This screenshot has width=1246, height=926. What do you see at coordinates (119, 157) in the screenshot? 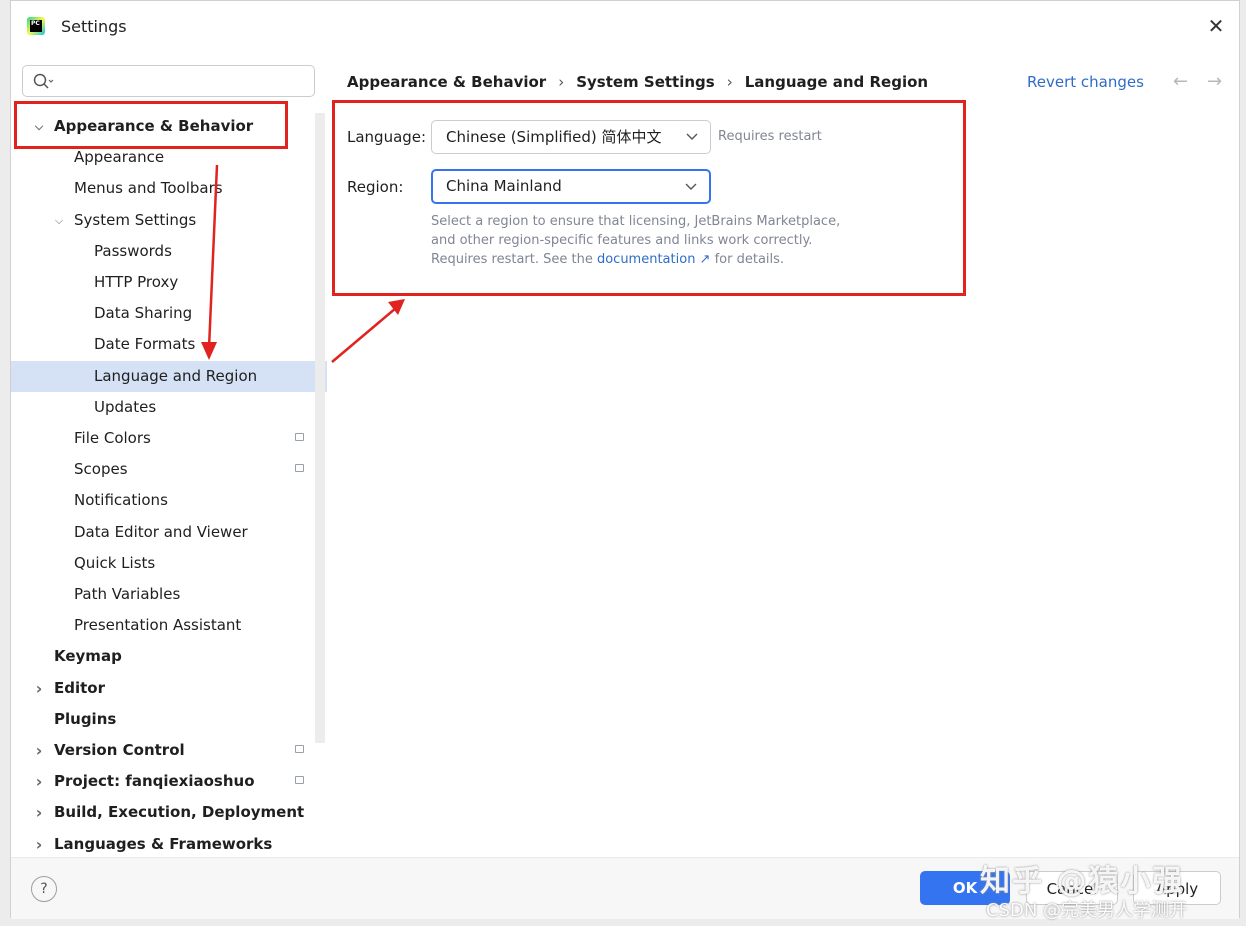
I see `sidebar-item-label: Appearance` at bounding box center [119, 157].